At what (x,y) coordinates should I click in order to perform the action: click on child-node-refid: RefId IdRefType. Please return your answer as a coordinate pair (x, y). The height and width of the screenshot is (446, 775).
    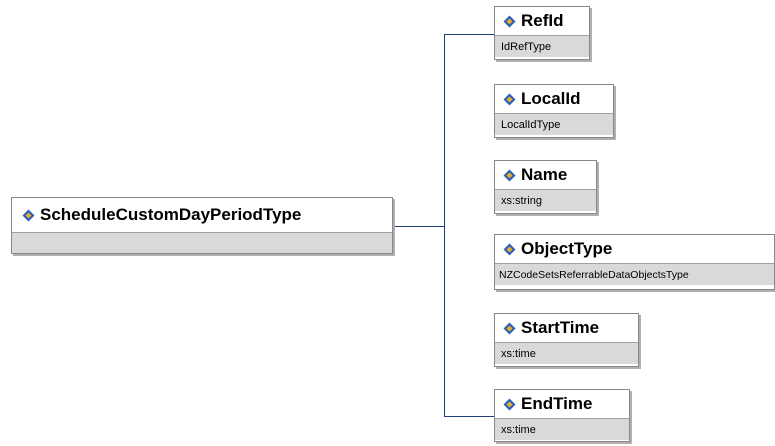
    Looking at the image, I should click on (542, 33).